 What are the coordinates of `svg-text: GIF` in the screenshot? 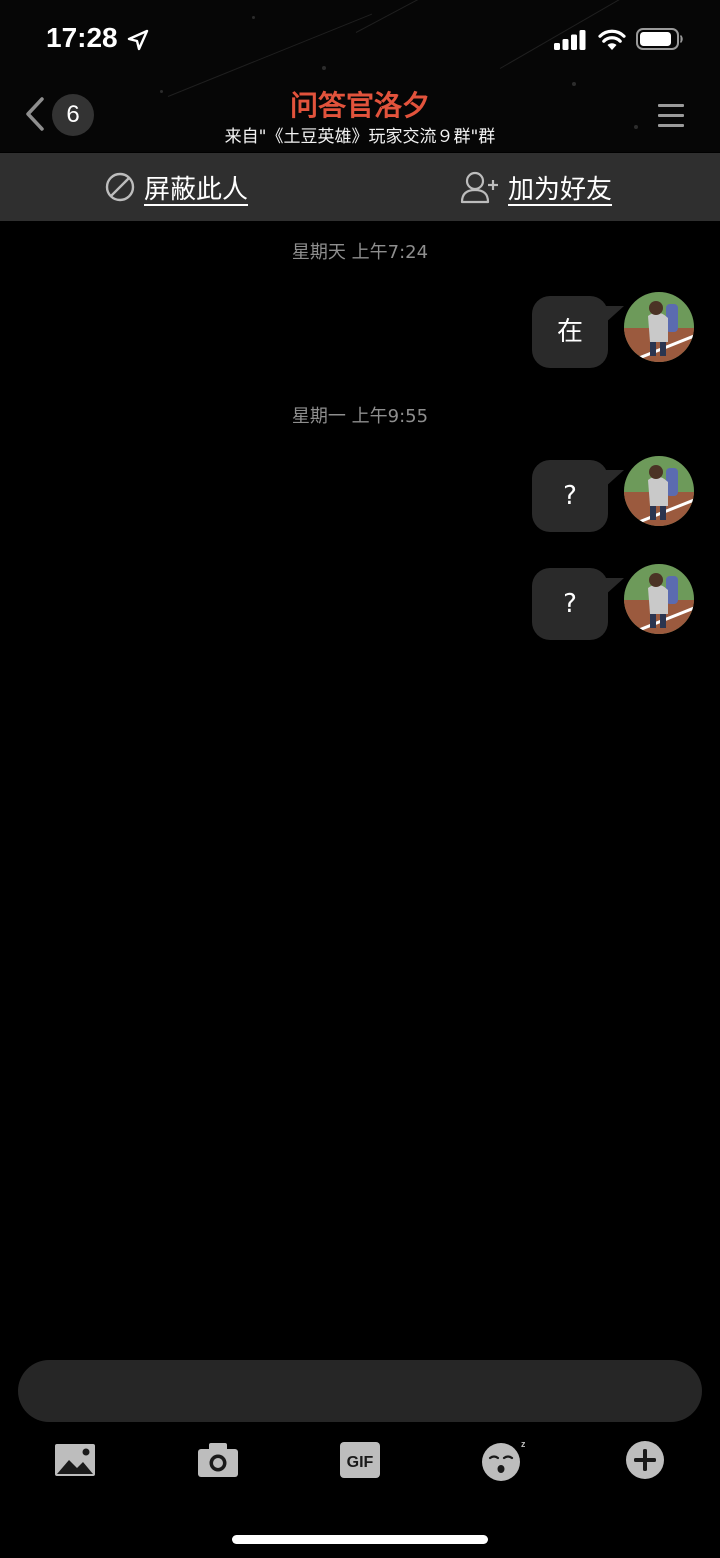 It's located at (360, 1462).